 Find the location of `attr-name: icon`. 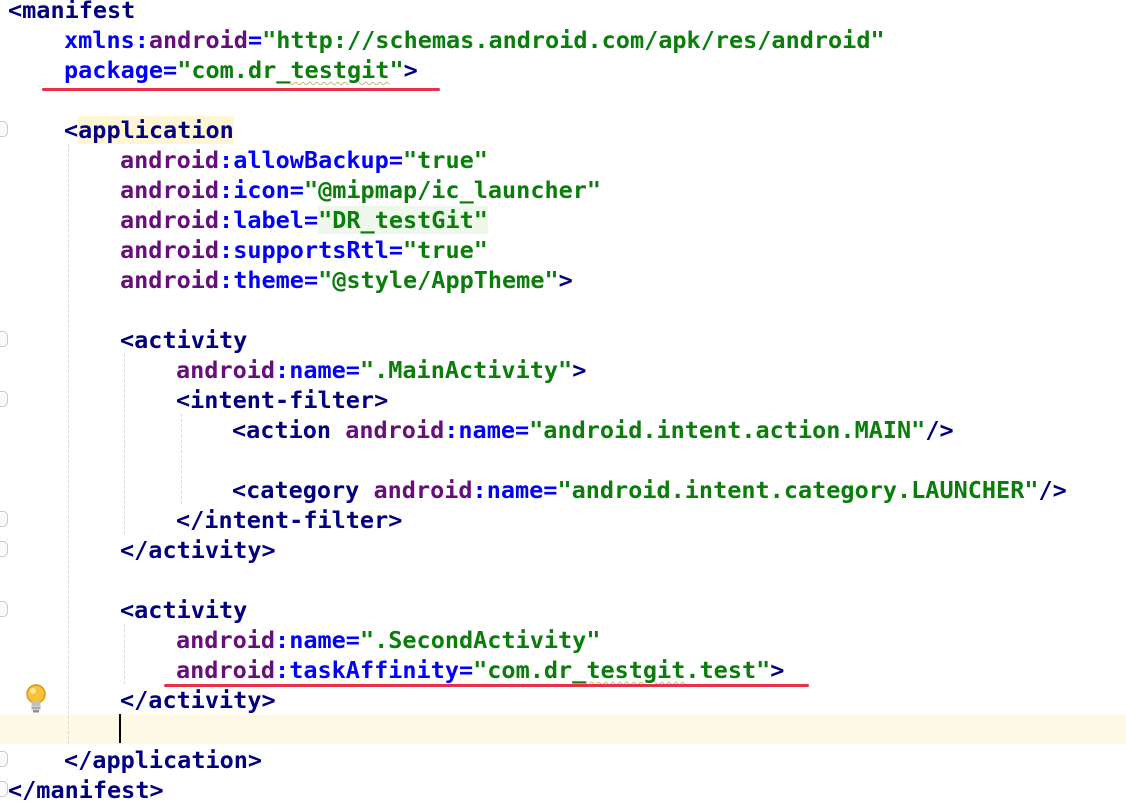

attr-name: icon is located at coordinates (261, 190).